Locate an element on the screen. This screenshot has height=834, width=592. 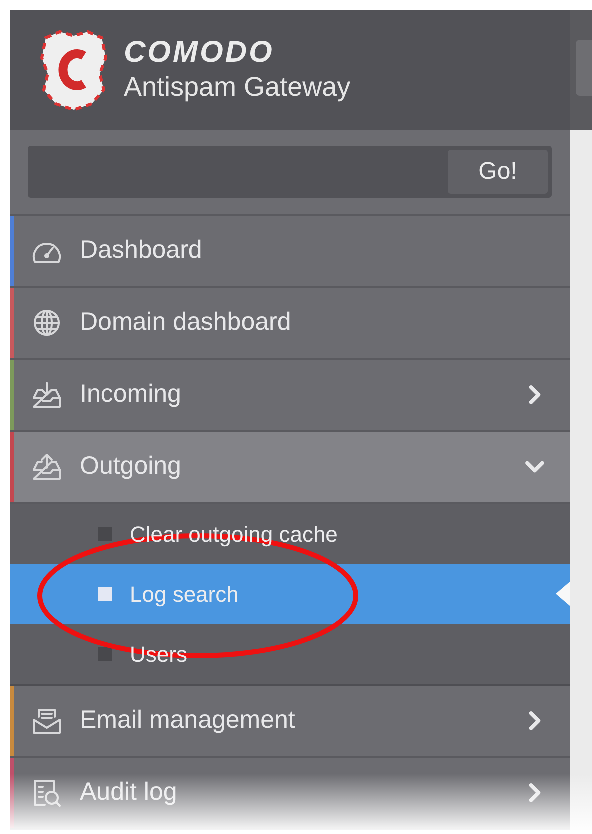
inbox-download-icon is located at coordinates (47, 395).